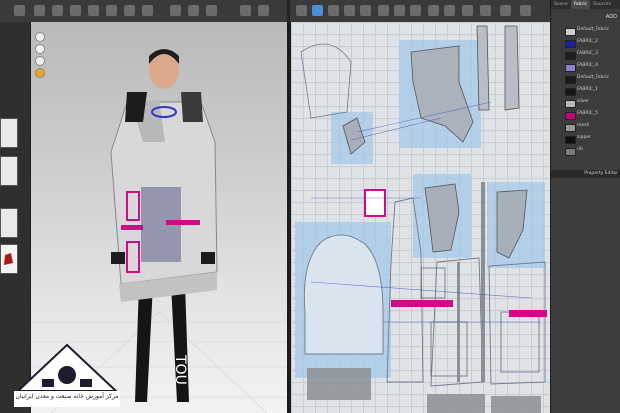  I want to click on library-thumb-pants, so click(9, 171).